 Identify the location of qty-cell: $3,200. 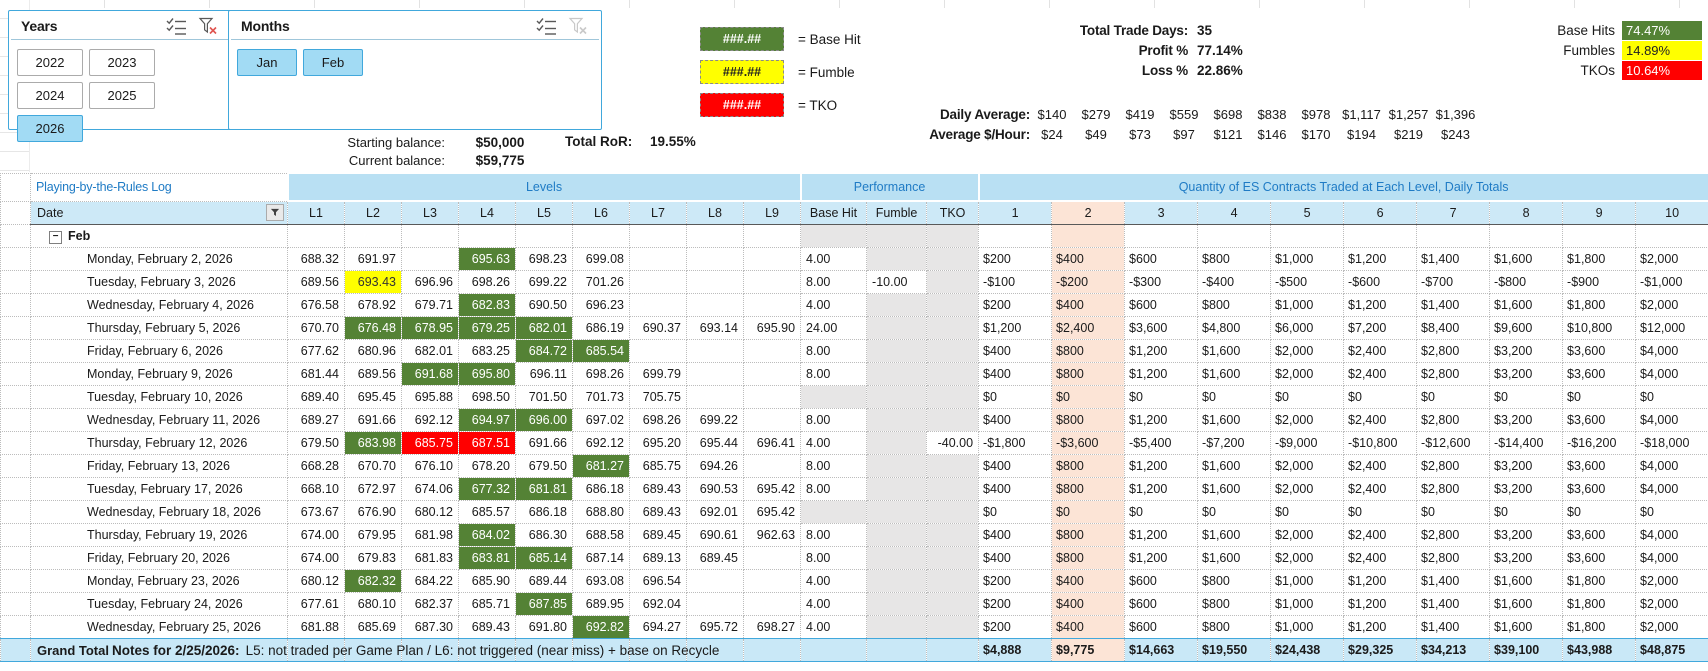
(1526, 535).